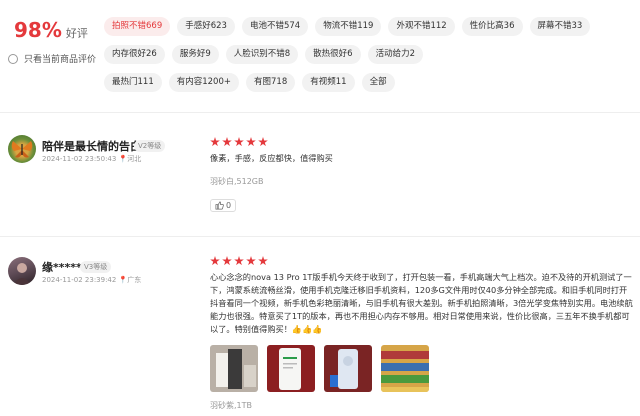  I want to click on phone-back-photo, so click(348, 368).